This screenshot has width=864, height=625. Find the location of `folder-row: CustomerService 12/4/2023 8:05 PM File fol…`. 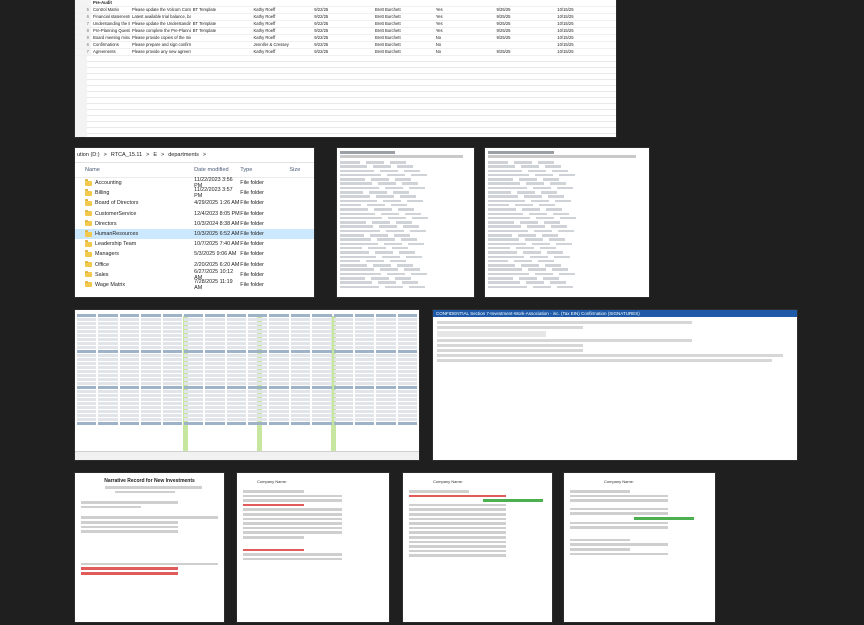

folder-row: CustomerService 12/4/2023 8:05 PM File fol… is located at coordinates (194, 214).